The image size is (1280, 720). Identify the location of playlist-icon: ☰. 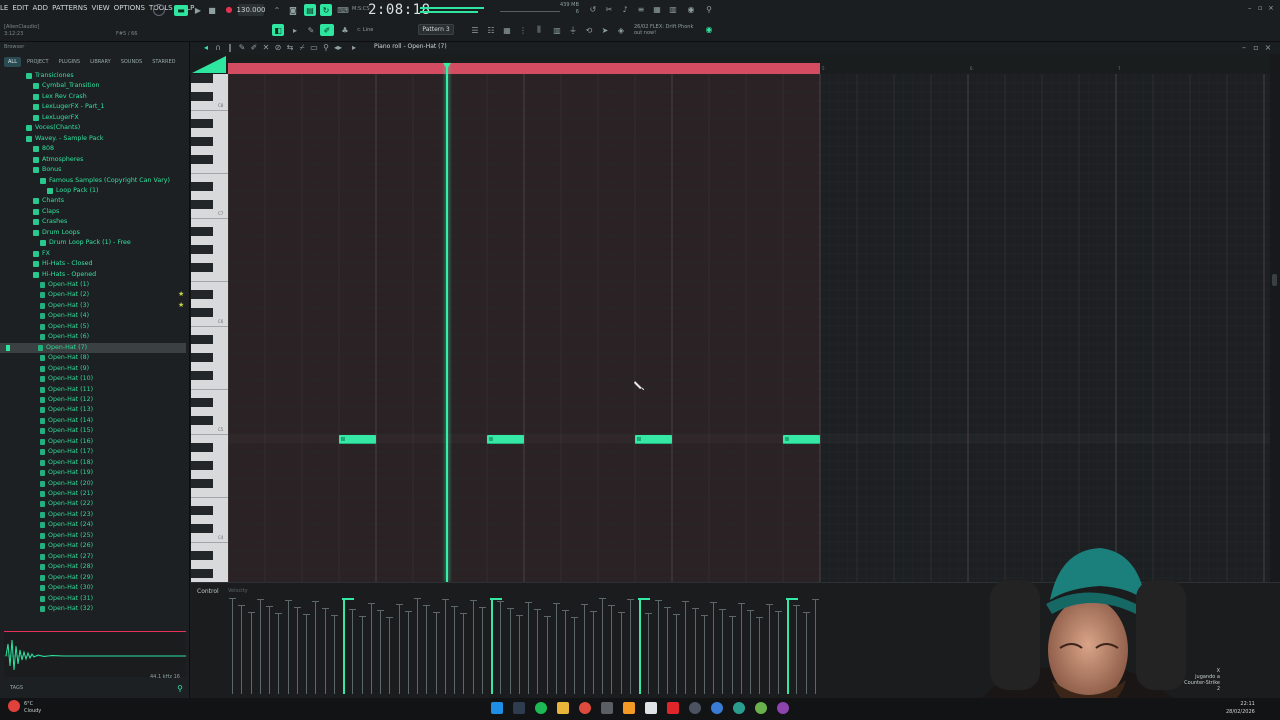
(475, 30).